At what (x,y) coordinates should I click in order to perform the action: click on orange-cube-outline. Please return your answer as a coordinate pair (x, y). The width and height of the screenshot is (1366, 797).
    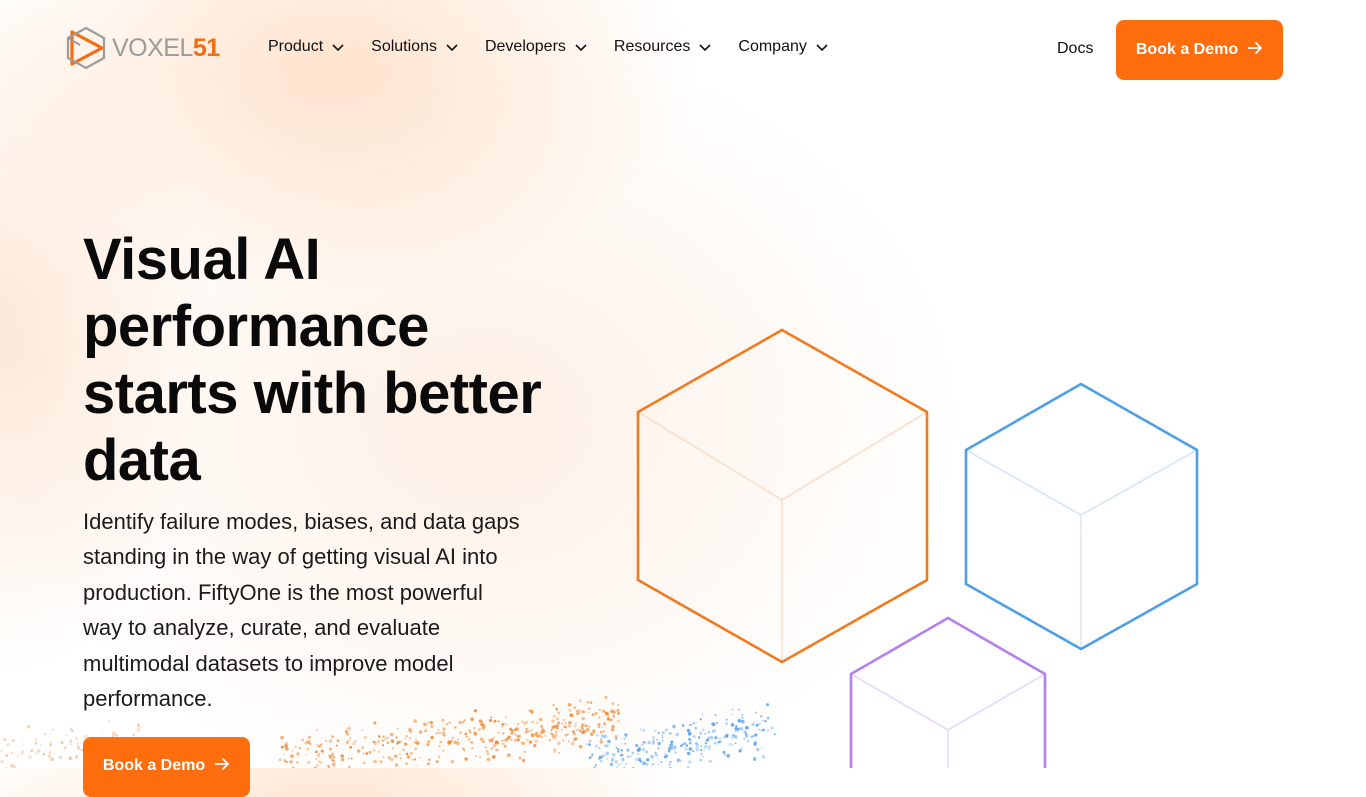
    Looking at the image, I should click on (782, 496).